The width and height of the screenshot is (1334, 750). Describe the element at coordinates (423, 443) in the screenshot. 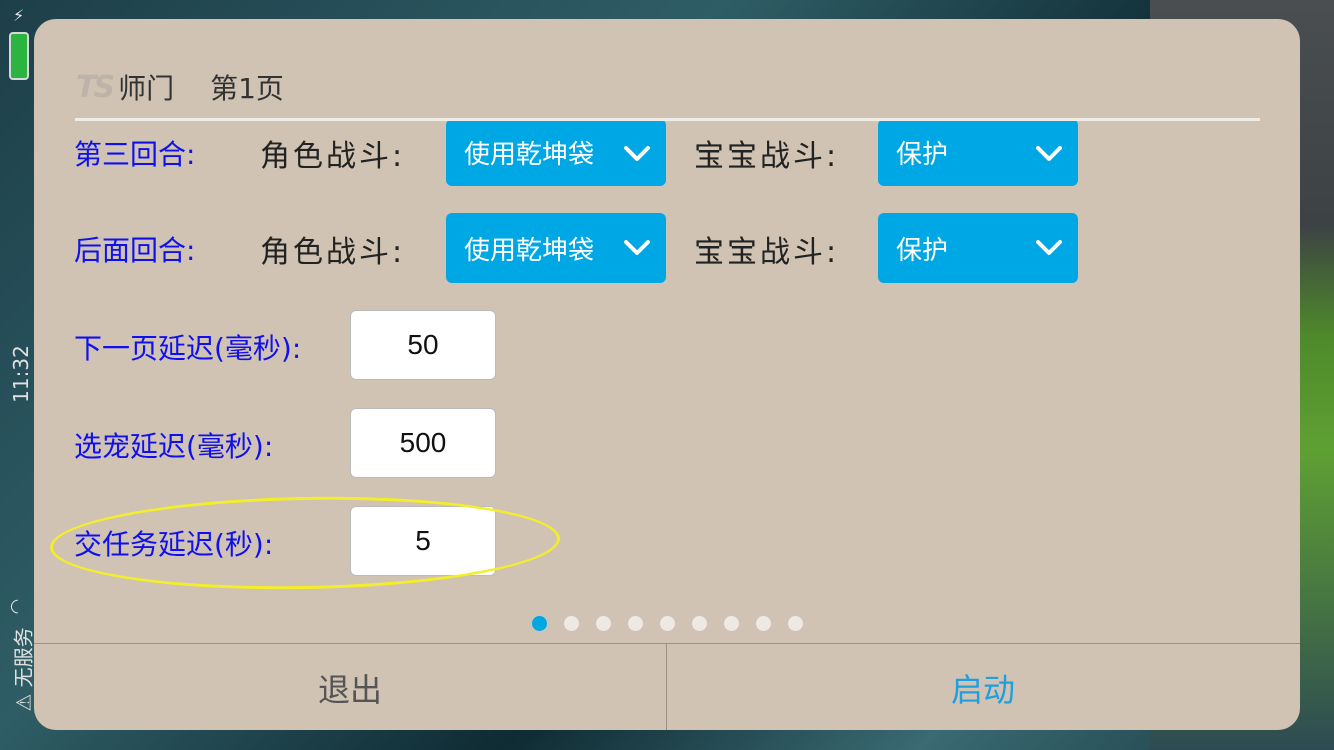

I see `select-pet-delay-input: 500` at that location.